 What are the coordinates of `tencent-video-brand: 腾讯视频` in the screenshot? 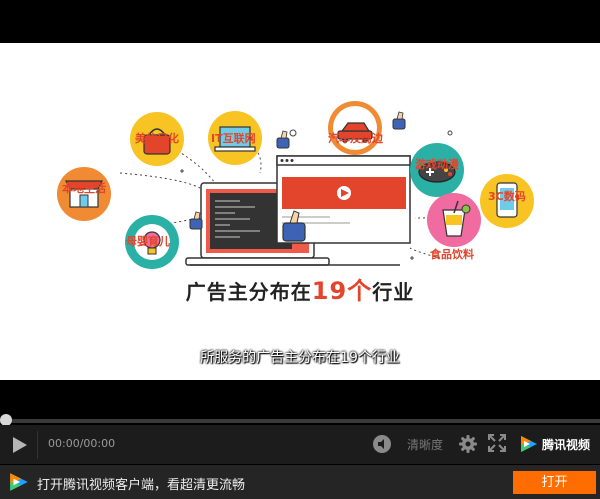 It's located at (554, 444).